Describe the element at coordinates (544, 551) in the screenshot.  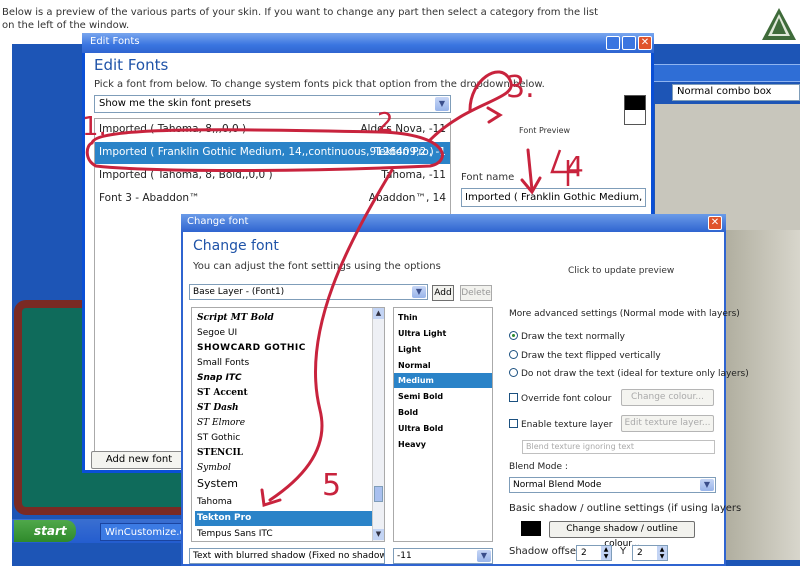
I see `shadow-offset-label: Shadow offset` at that location.